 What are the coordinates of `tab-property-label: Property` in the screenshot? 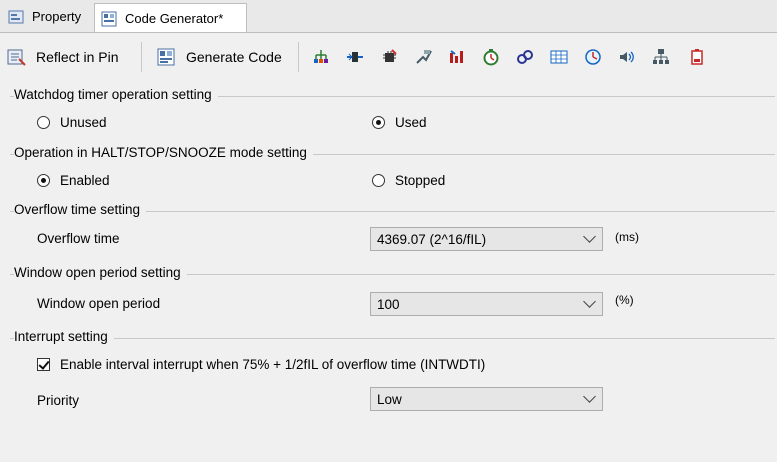 It's located at (57, 16).